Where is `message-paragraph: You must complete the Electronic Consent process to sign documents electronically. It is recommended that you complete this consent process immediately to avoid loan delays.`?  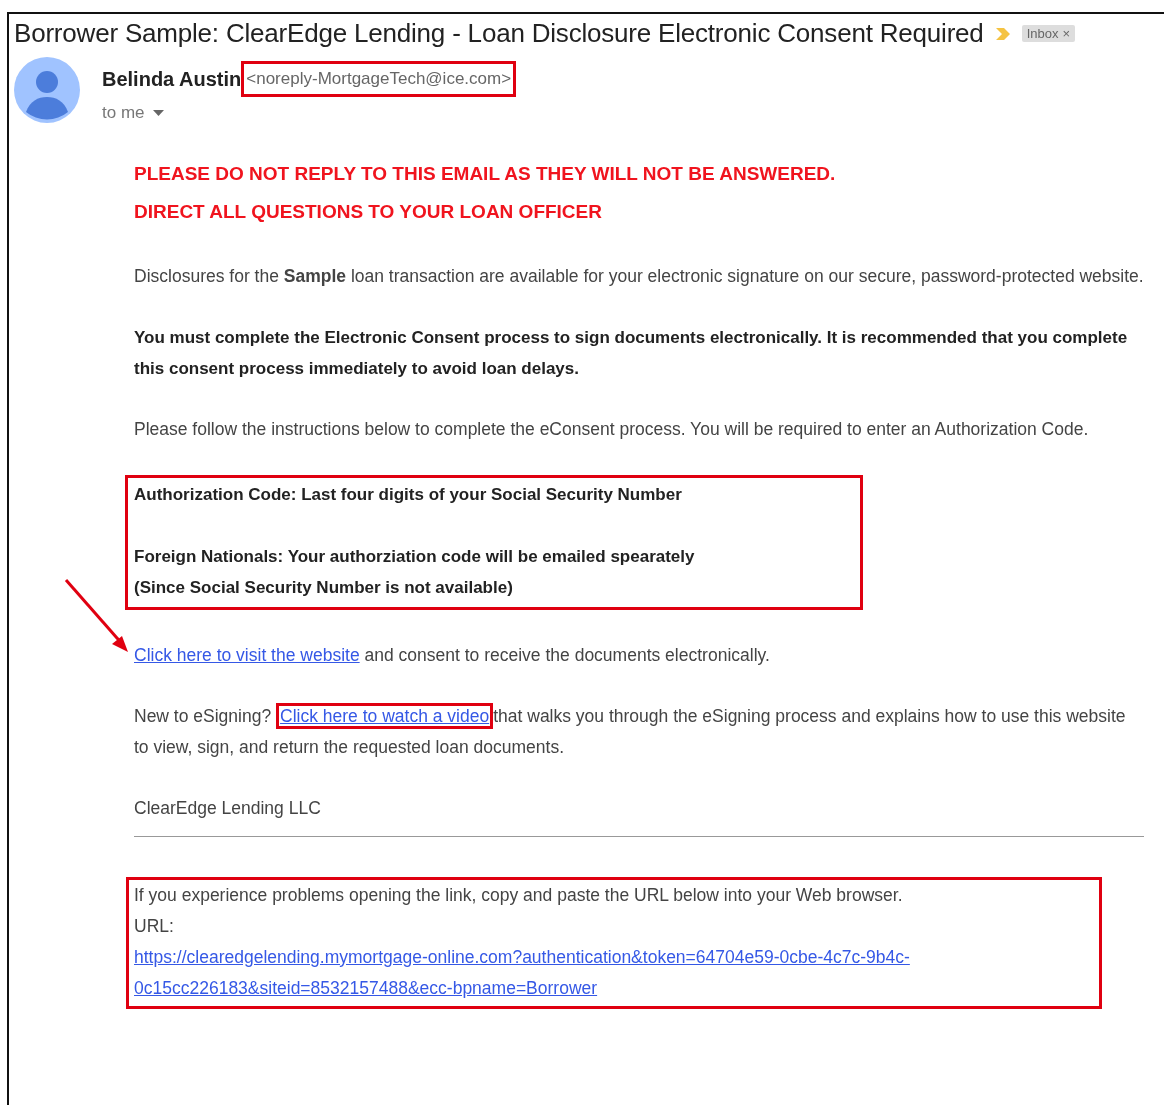 message-paragraph: You must complete the Electronic Consent process to sign documents electronically. It is recommended that you complete this consent process immediately to avoid loan delays. is located at coordinates (631, 353).